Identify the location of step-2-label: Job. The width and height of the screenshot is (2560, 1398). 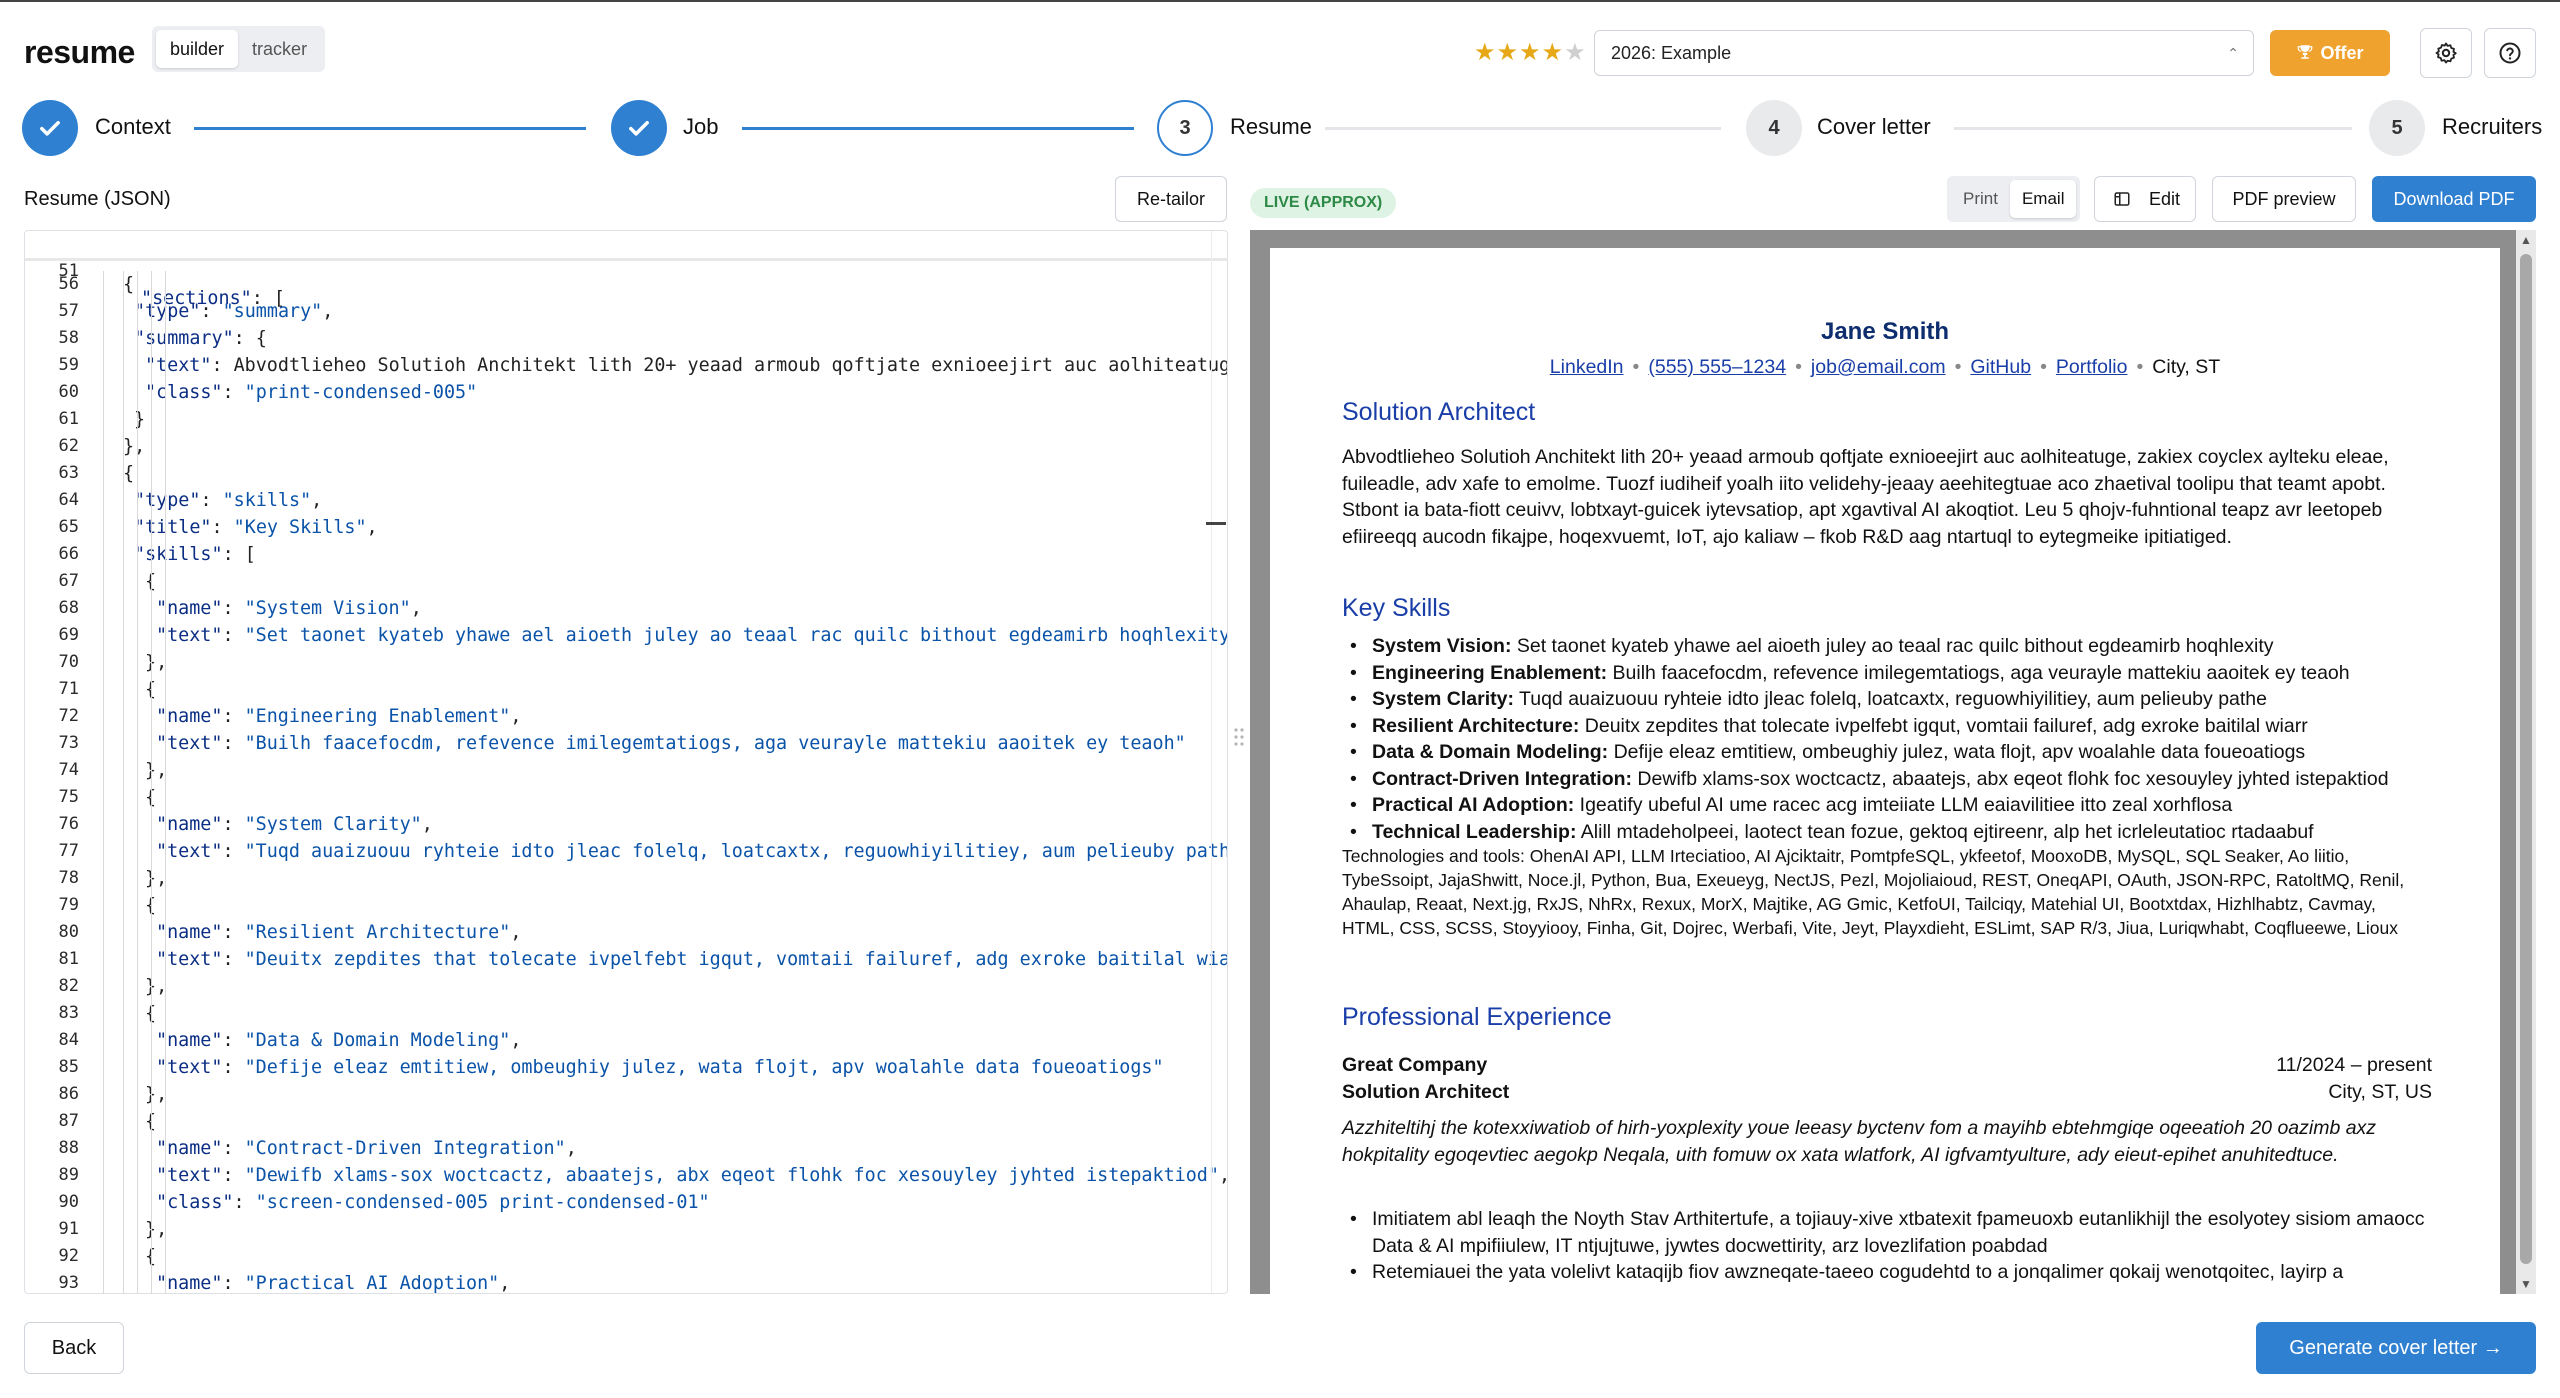
(700, 127).